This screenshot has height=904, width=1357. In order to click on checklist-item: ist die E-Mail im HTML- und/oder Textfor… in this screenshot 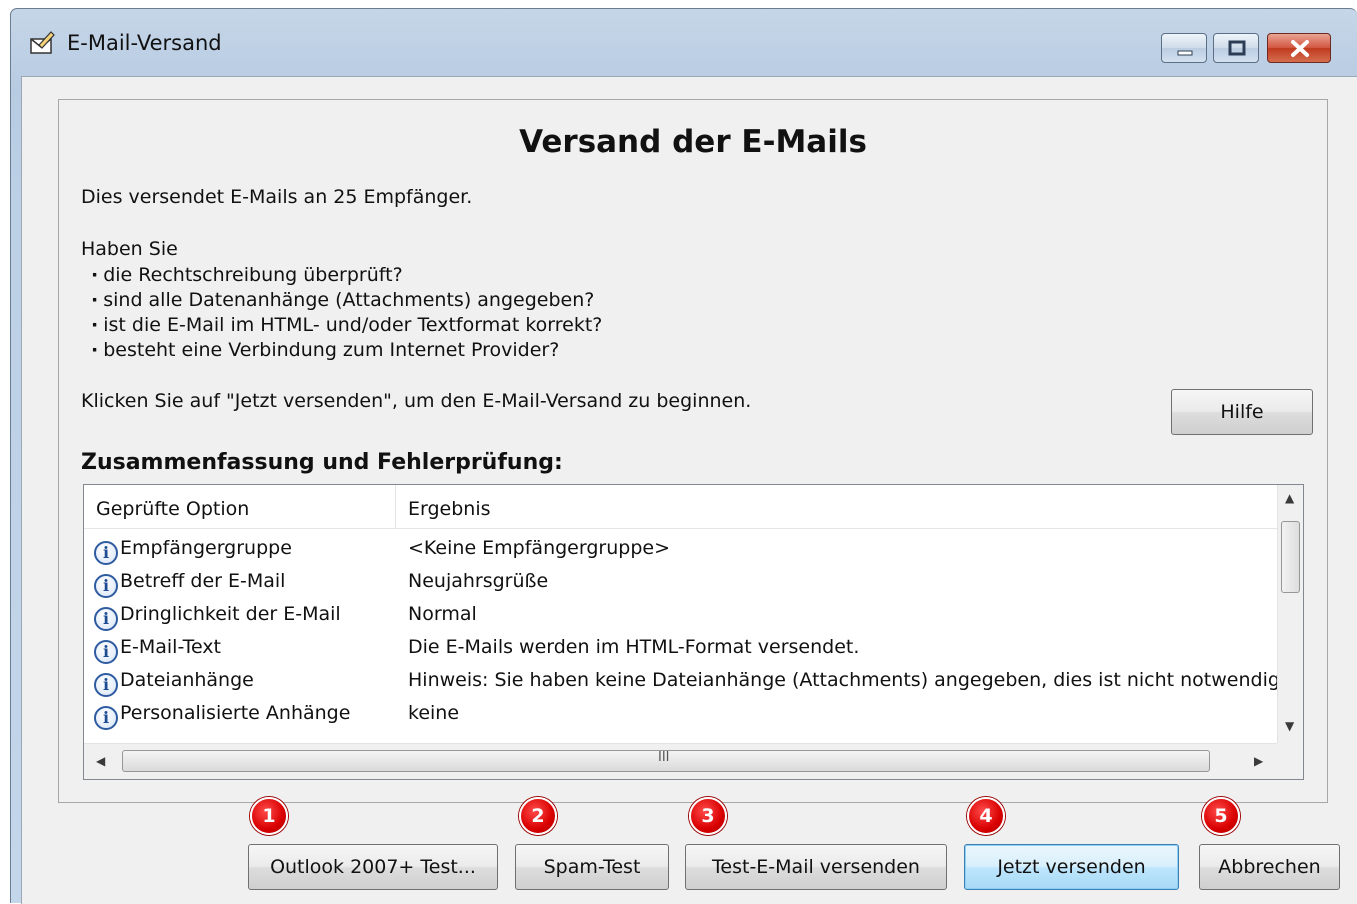, I will do `click(346, 325)`.